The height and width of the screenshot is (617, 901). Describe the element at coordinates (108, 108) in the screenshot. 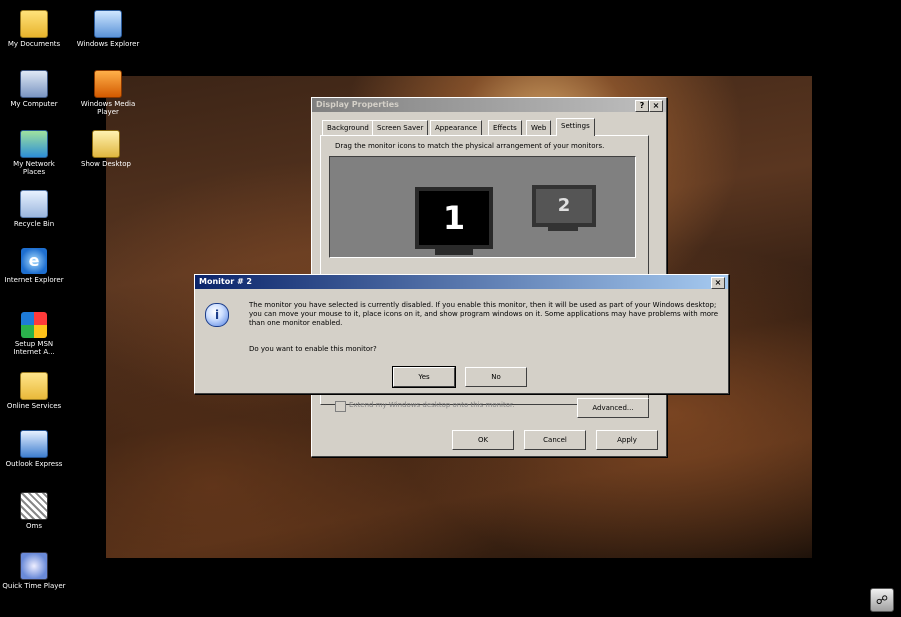

I see `desktop-icon-label: Windows Media Player` at that location.